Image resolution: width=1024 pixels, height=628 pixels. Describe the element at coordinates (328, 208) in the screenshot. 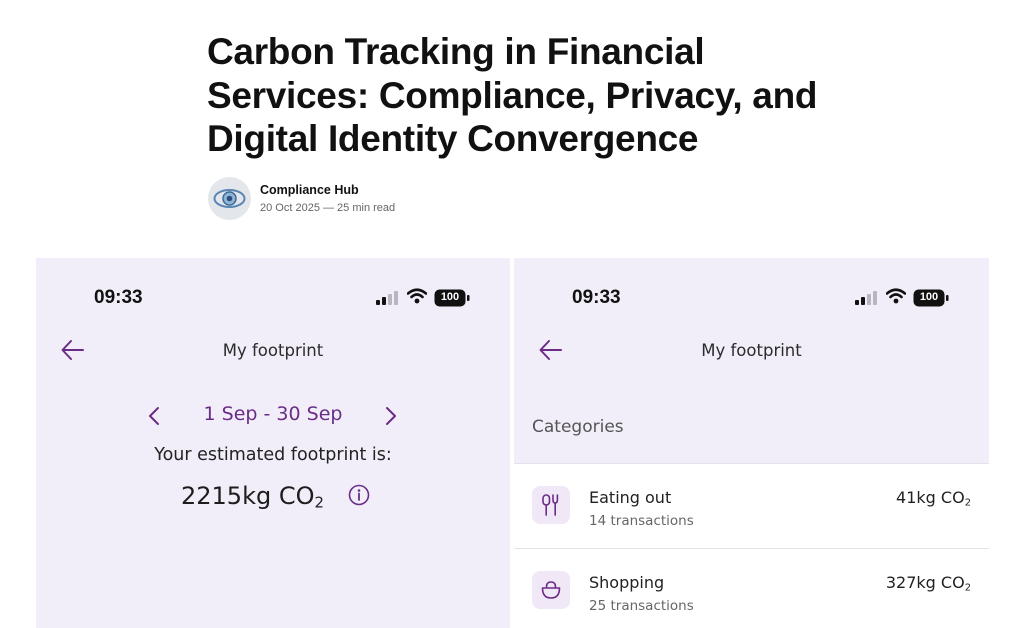

I see `article-meta: 20 Oct 2025 — 25 min read` at that location.